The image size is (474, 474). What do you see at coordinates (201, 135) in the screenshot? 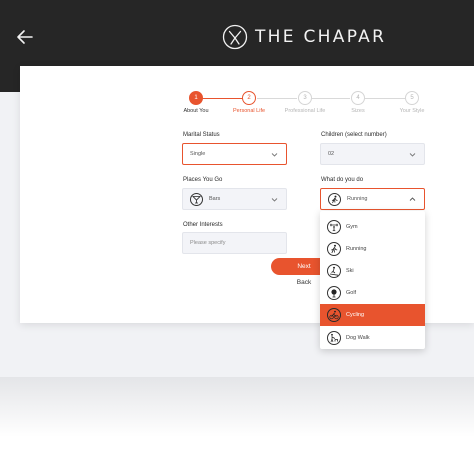
I see `marital-status-label: Marital Status` at bounding box center [201, 135].